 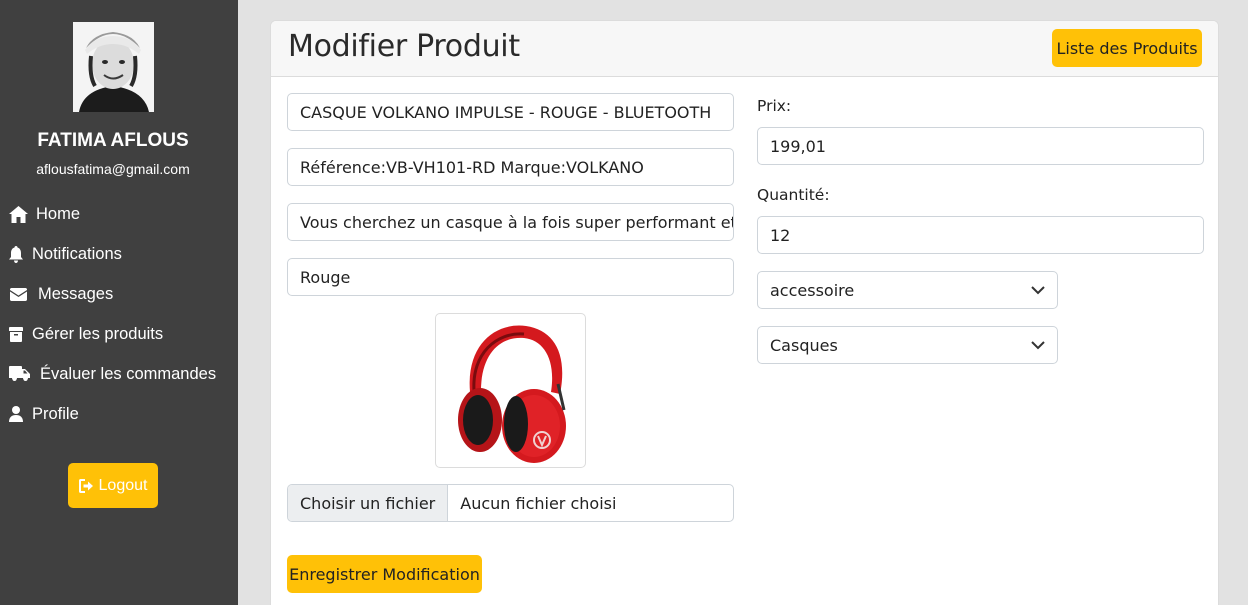 I want to click on sidebar-item-label: Home, so click(x=58, y=213).